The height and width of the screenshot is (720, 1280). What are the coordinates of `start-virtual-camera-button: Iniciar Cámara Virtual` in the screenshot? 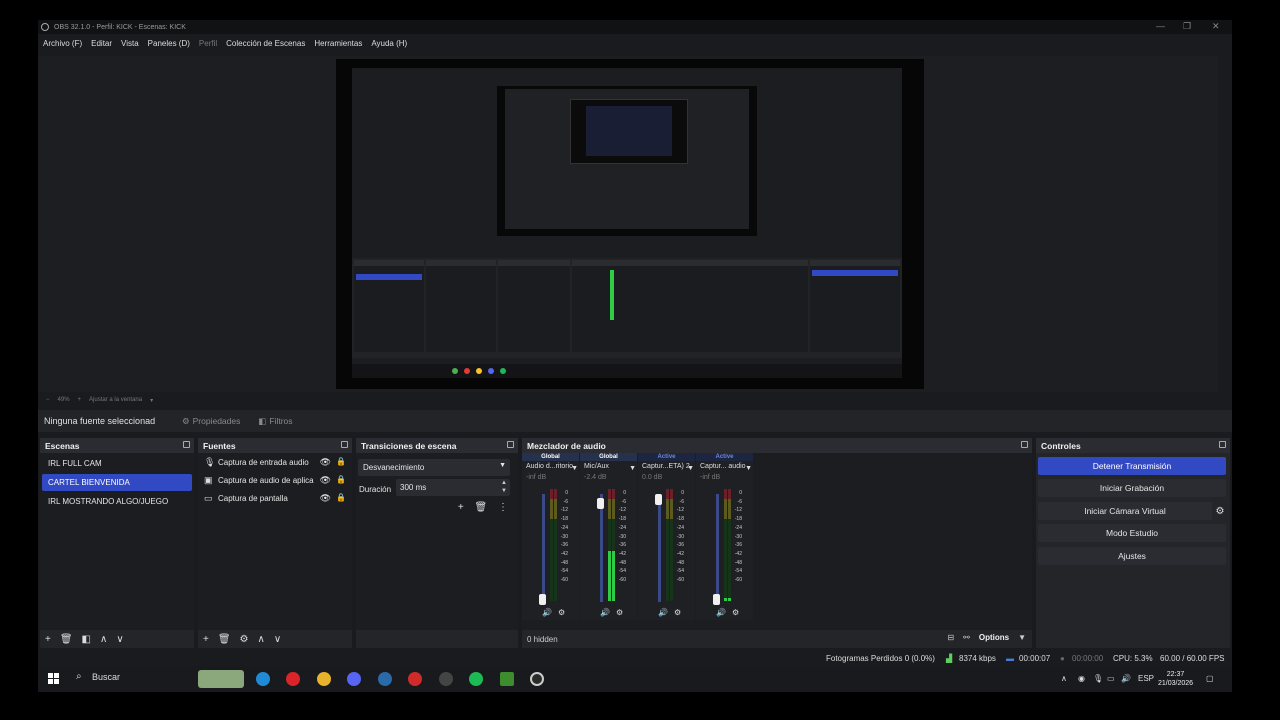 It's located at (1125, 511).